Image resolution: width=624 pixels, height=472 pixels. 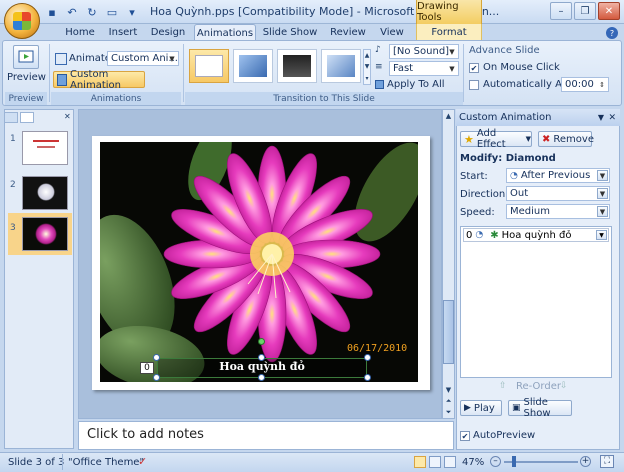 I want to click on tab-review: Review, so click(x=348, y=32).